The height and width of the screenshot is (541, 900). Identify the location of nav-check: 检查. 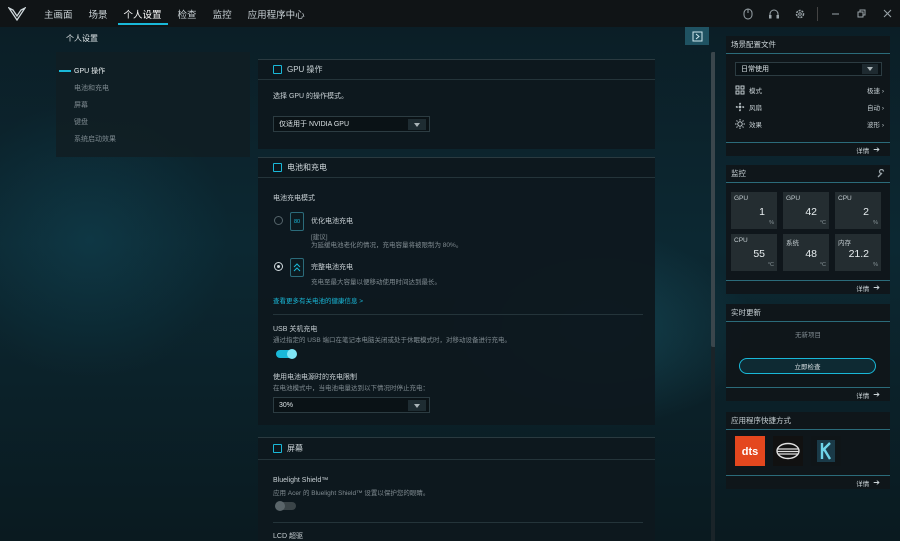
(187, 13).